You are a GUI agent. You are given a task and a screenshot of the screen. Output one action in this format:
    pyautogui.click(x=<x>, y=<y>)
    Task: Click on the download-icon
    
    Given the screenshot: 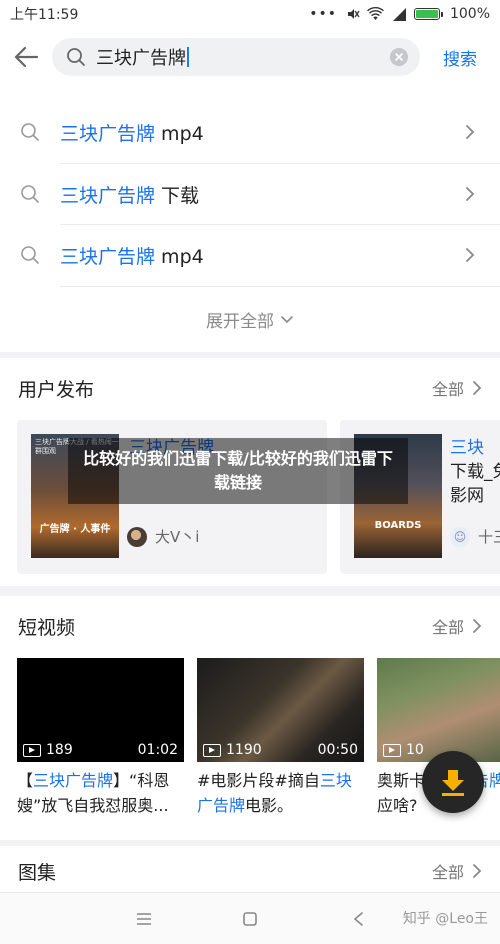 What is the action you would take?
    pyautogui.click(x=453, y=783)
    